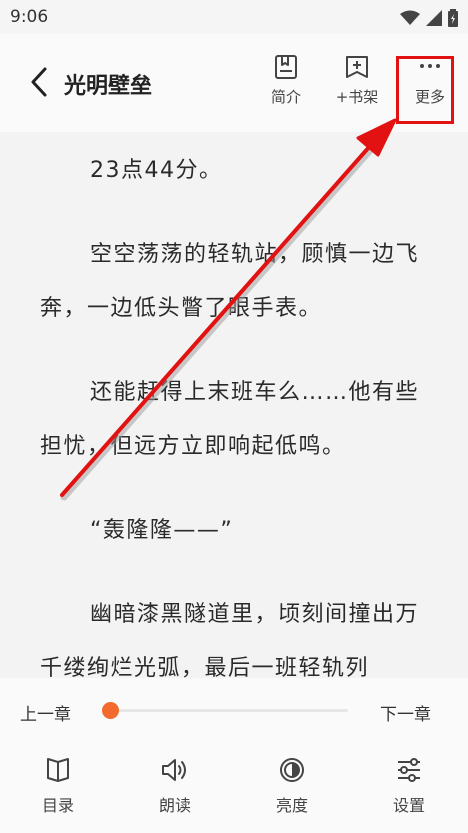 Image resolution: width=468 pixels, height=833 pixels. Describe the element at coordinates (156, 170) in the screenshot. I see `paragraph: 23点44分。` at that location.